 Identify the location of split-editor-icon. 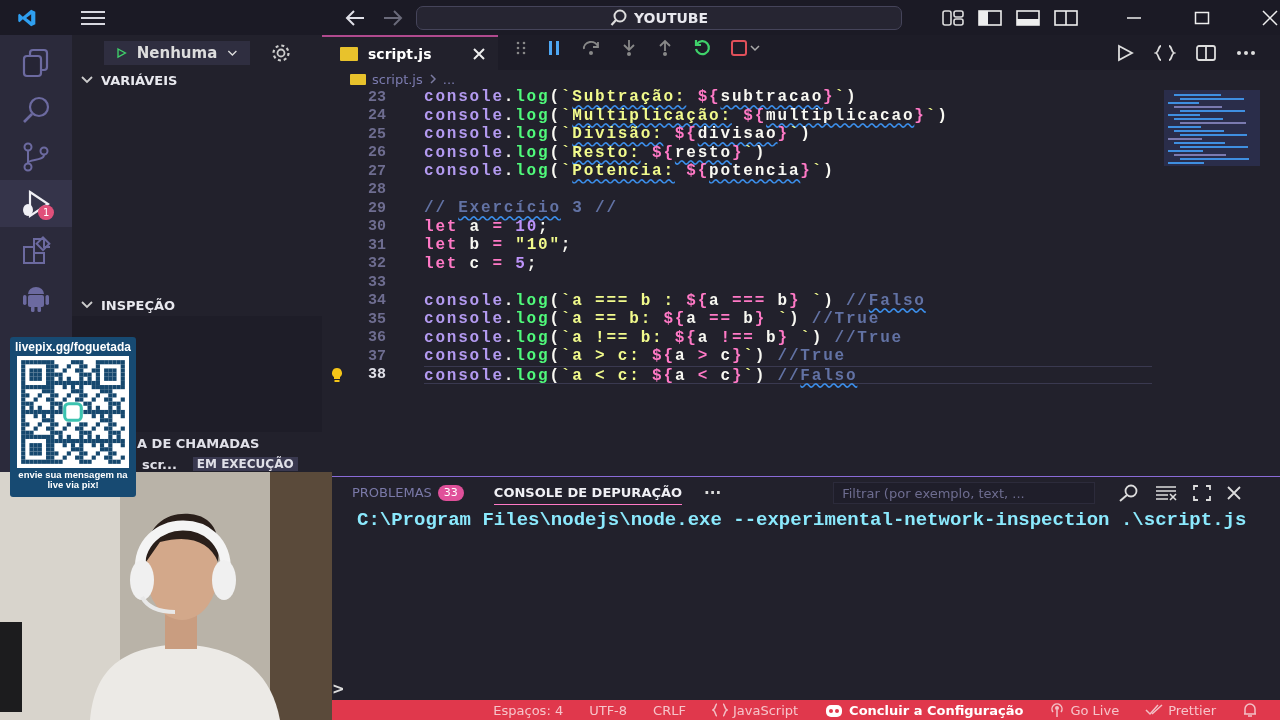
(1206, 52).